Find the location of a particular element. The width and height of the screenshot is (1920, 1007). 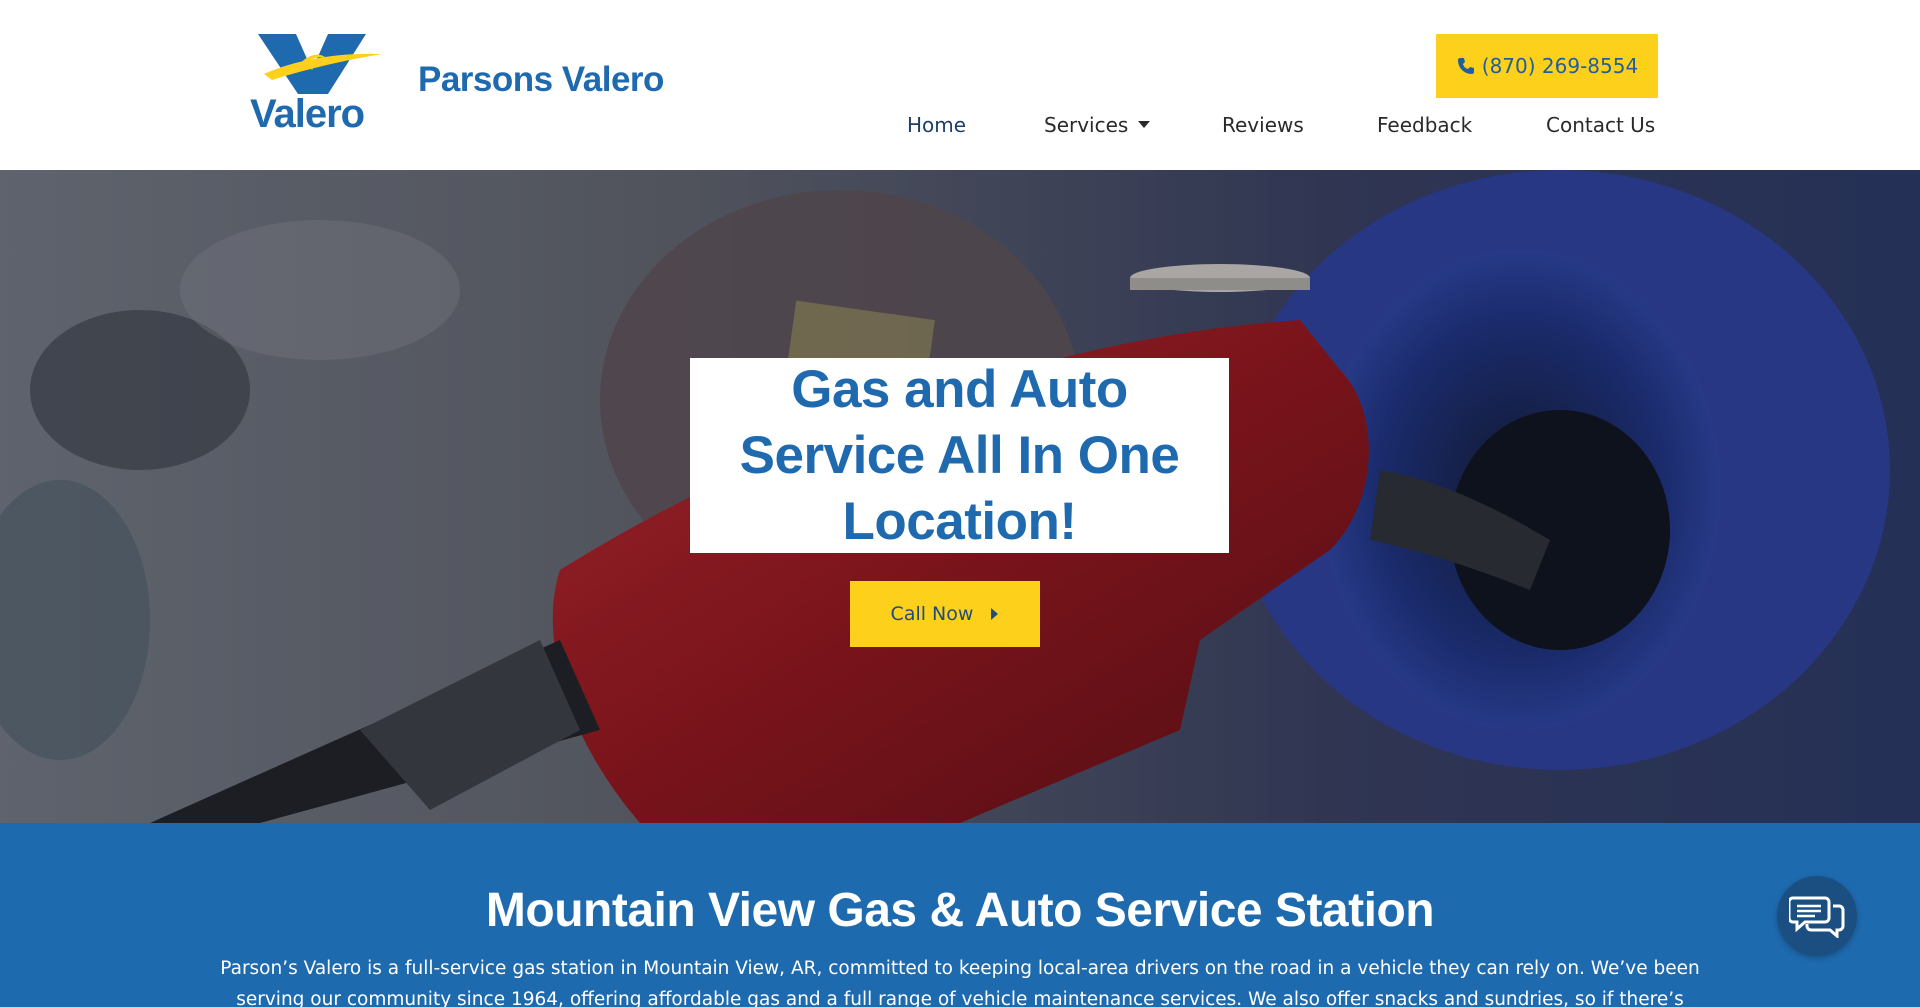

call-now-button: Call Now is located at coordinates (945, 614).